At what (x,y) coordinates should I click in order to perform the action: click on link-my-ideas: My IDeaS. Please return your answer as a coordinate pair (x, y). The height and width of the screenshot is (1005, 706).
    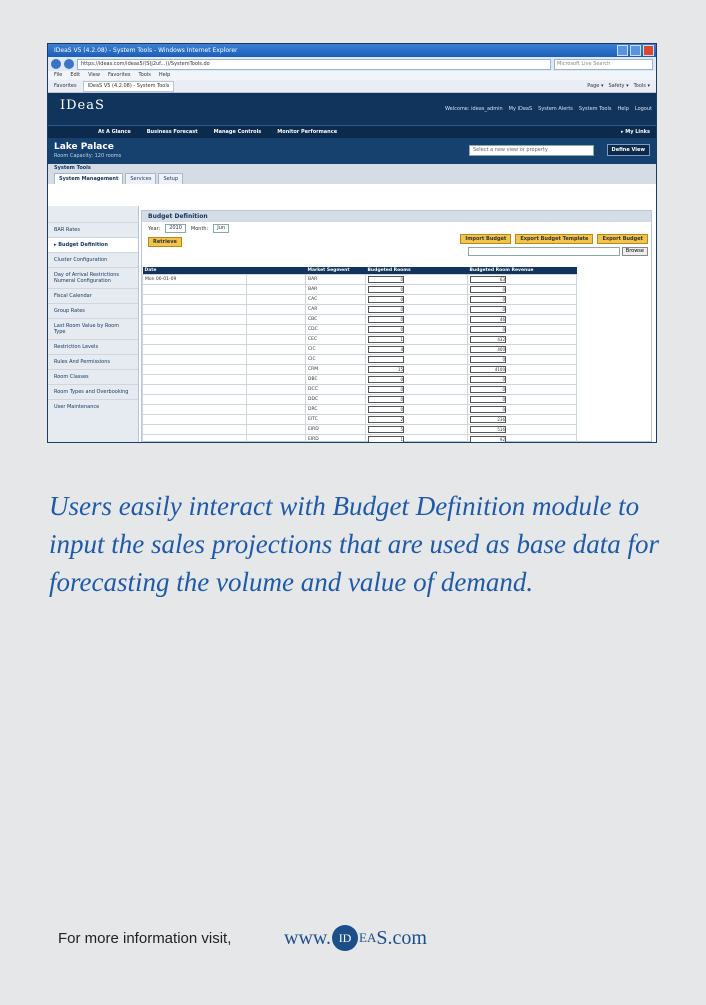
    Looking at the image, I should click on (521, 109).